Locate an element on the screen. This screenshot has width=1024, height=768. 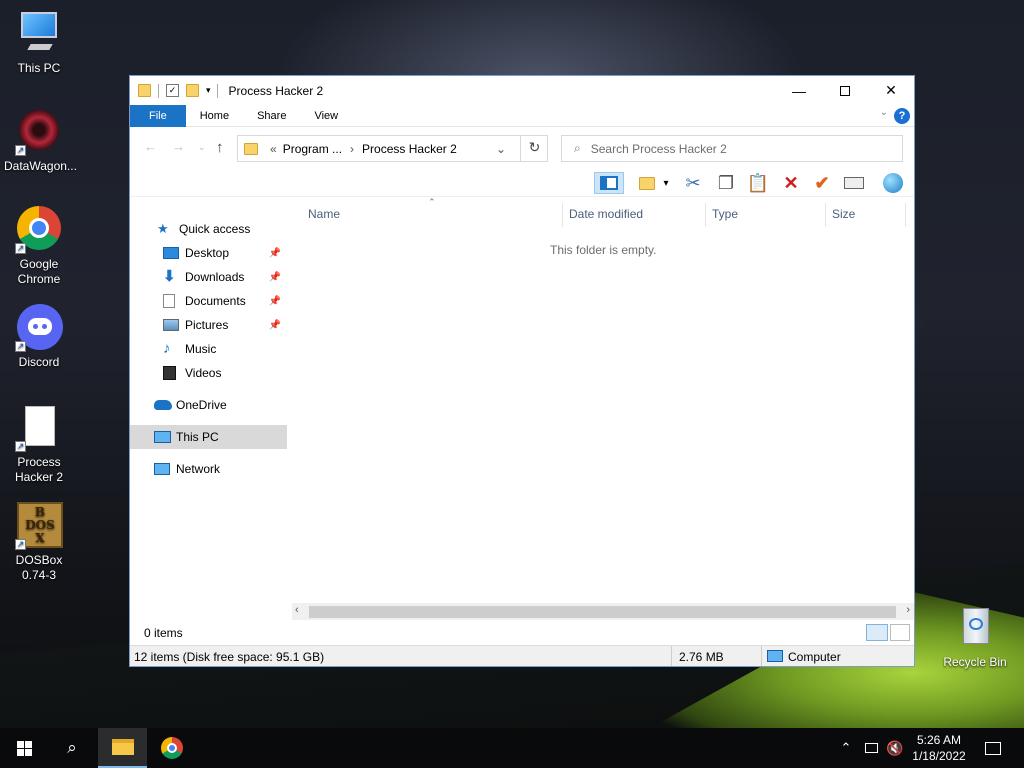
chrome-icon: ↗ is located at coordinates (39, 230).